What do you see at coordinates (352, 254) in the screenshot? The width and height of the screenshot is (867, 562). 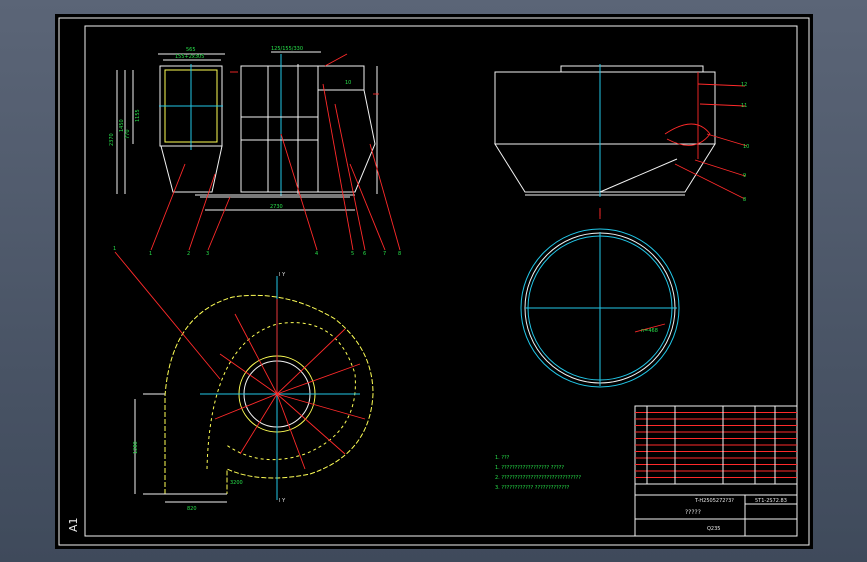 I see `callout-5: 5` at bounding box center [352, 254].